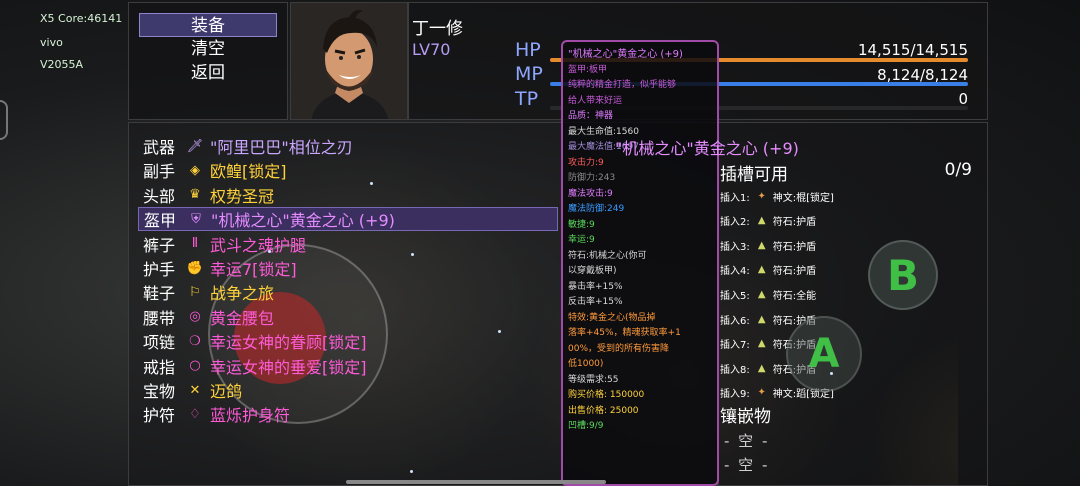 The height and width of the screenshot is (486, 1080). What do you see at coordinates (746, 440) in the screenshot?
I see `inlay-slot-1: - 空 -` at bounding box center [746, 440].